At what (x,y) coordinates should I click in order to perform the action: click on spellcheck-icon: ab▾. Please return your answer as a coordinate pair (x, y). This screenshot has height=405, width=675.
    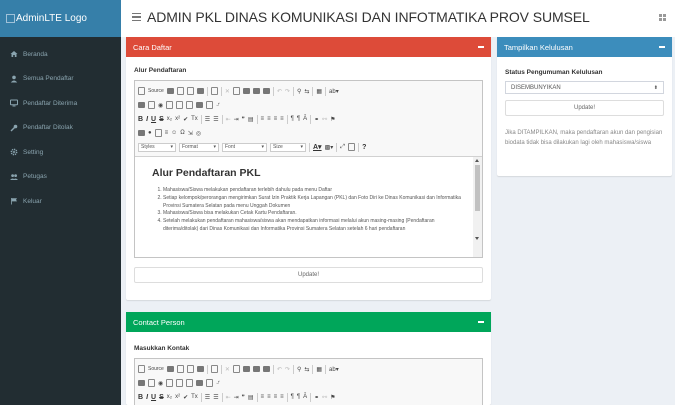
    Looking at the image, I should click on (334, 369).